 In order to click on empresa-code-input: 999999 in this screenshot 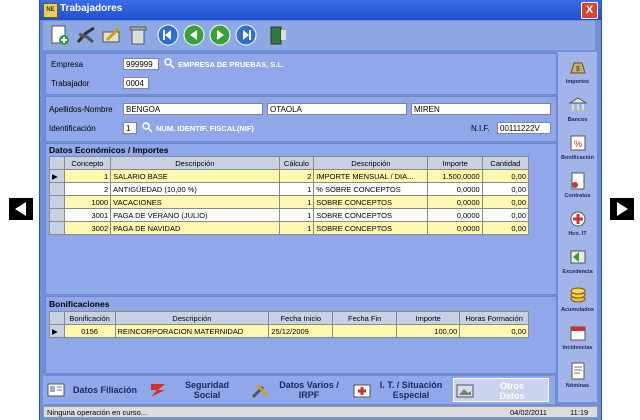, I will do `click(141, 64)`.